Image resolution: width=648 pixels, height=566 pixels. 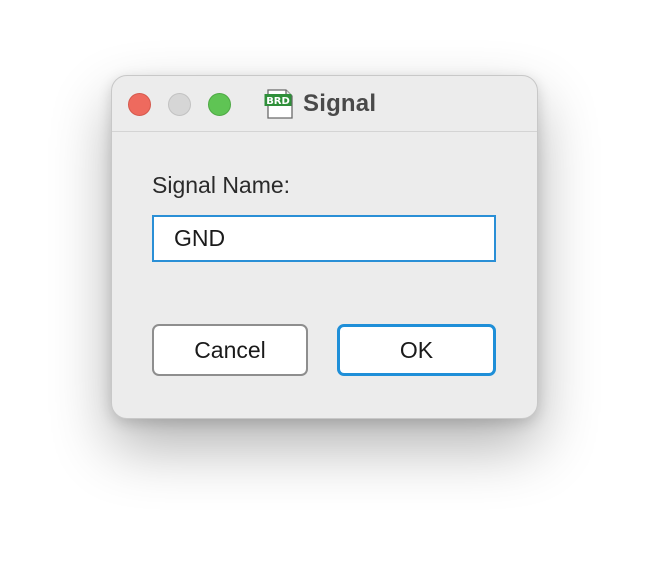 I want to click on cancel-button: Cancel, so click(x=230, y=350).